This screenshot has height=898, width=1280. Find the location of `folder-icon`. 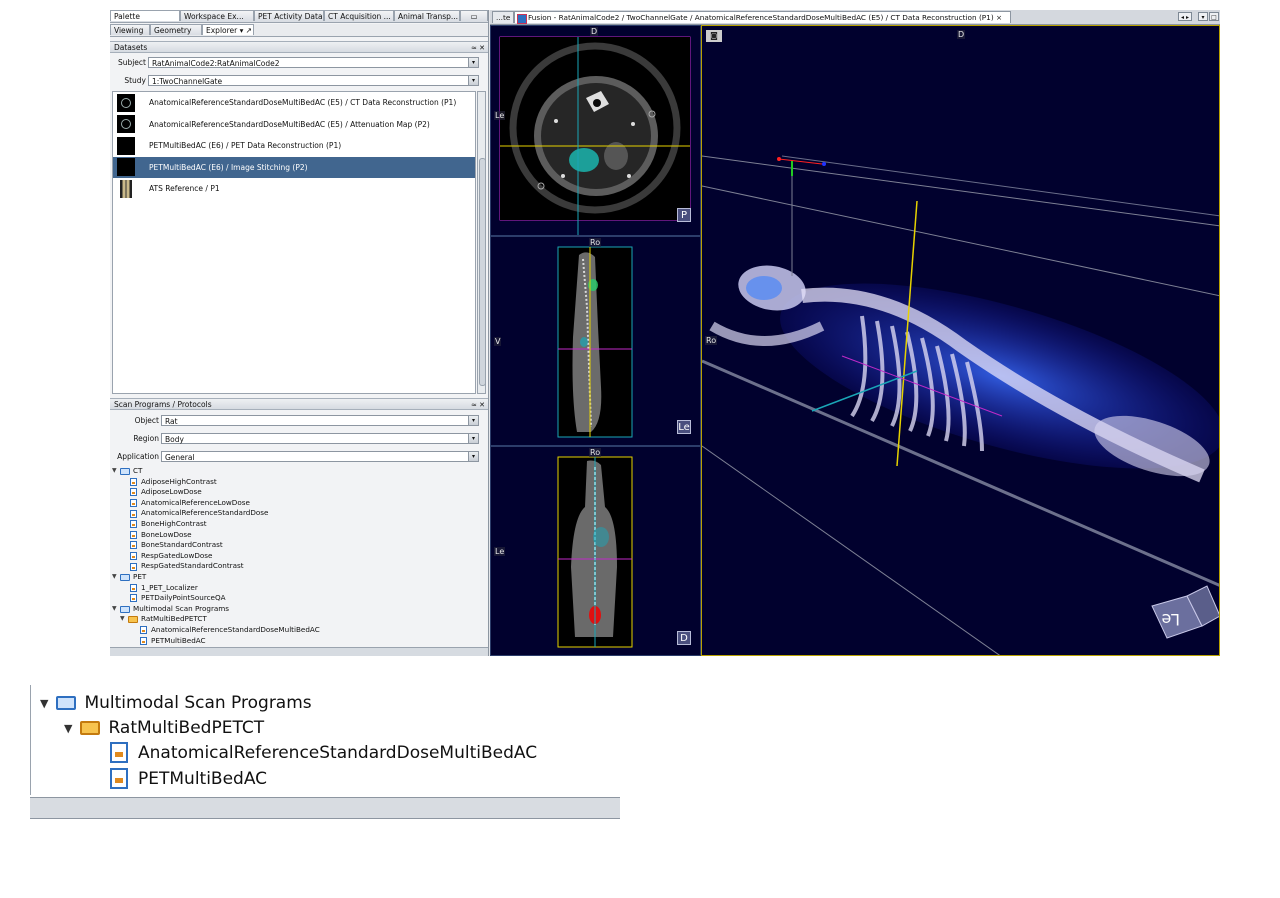

folder-icon is located at coordinates (66, 703).